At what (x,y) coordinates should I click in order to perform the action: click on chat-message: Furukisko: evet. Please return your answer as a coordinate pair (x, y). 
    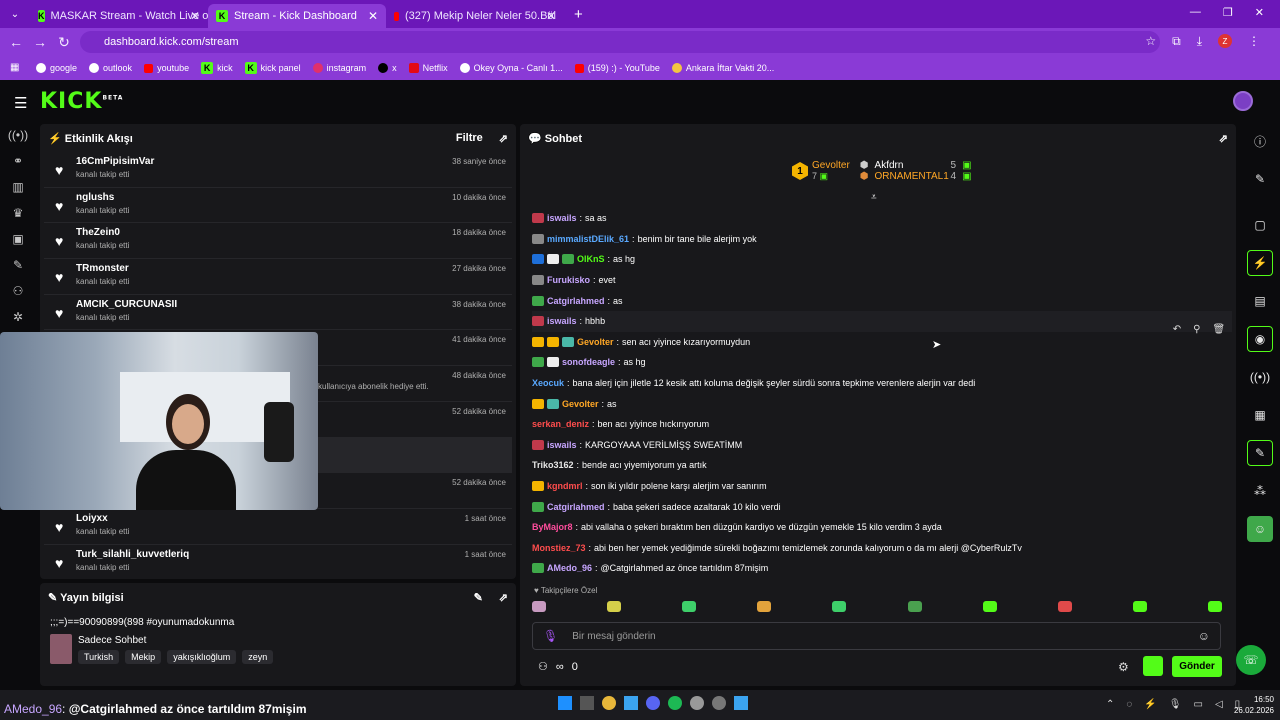
    Looking at the image, I should click on (882, 280).